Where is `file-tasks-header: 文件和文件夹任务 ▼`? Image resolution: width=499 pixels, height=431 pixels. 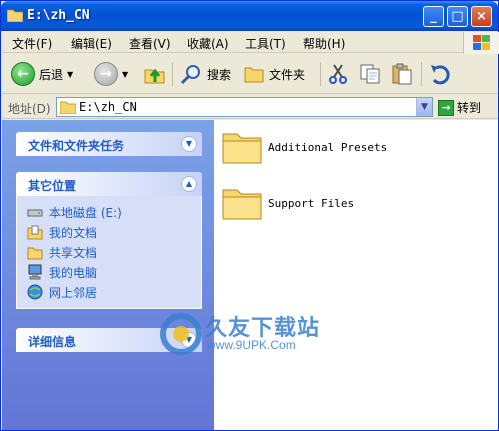 file-tasks-header: 文件和文件夹任务 ▼ is located at coordinates (109, 144).